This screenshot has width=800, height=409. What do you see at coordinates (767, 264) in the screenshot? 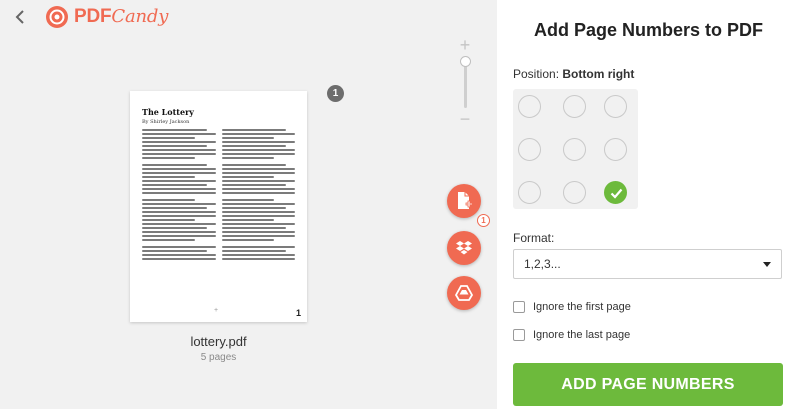
I see `caret-down-icon` at bounding box center [767, 264].